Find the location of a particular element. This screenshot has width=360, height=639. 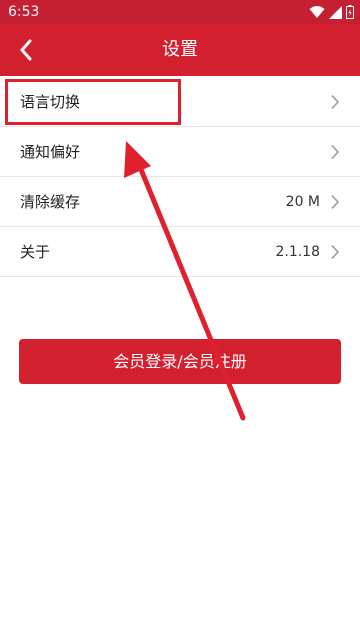

page-title: 设置 is located at coordinates (180, 49).